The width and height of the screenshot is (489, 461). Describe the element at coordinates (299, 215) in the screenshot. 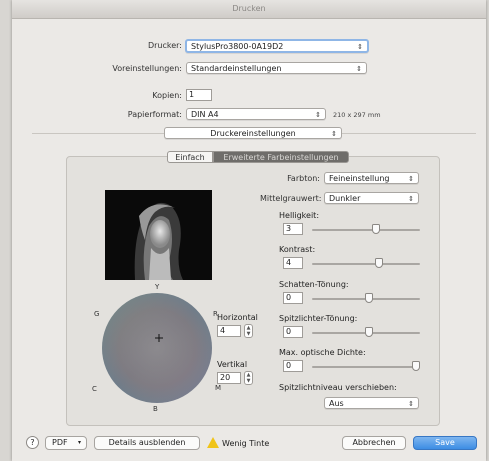

I see `brightness-label: Helligkeit:` at that location.